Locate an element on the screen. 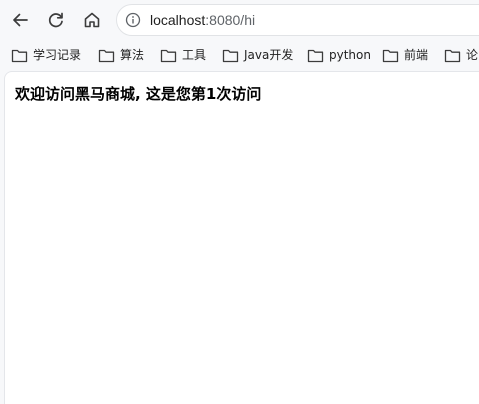 Image resolution: width=479 pixels, height=404 pixels. url-port-path: :8080/hi is located at coordinates (230, 20).